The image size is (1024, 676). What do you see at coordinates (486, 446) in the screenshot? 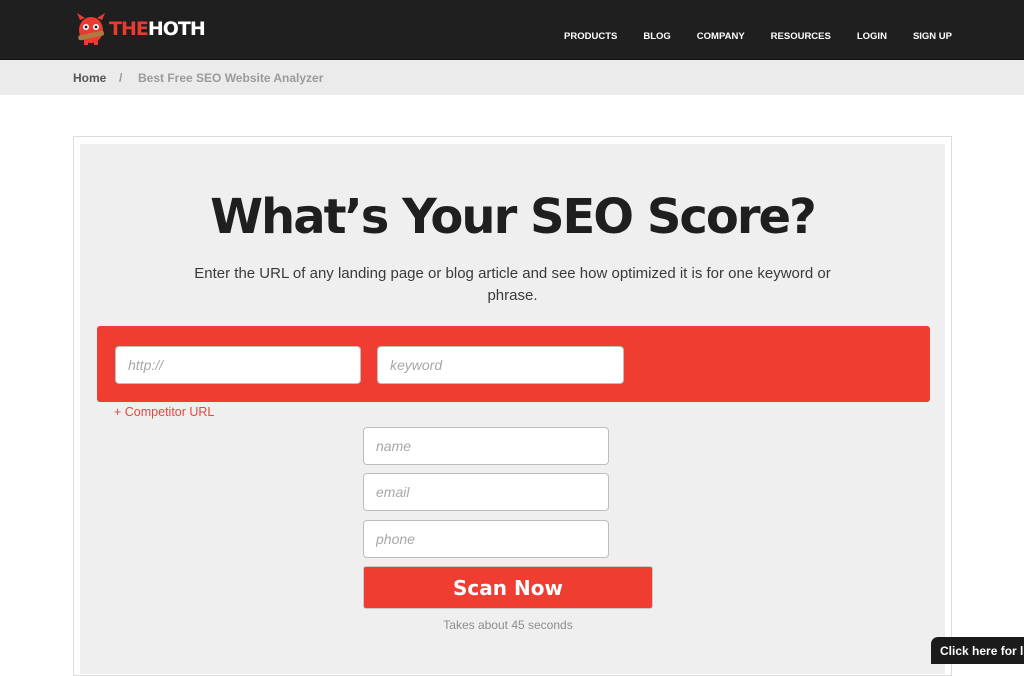
I see `name-input` at bounding box center [486, 446].